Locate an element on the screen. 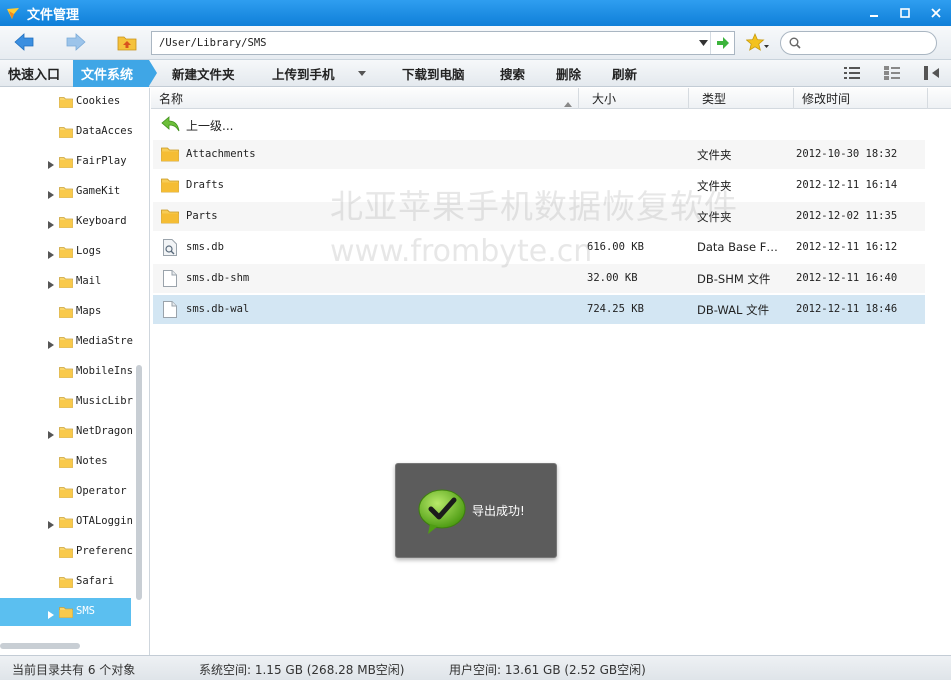 The height and width of the screenshot is (680, 951). checkmark-bubble-icon is located at coordinates (443, 513).